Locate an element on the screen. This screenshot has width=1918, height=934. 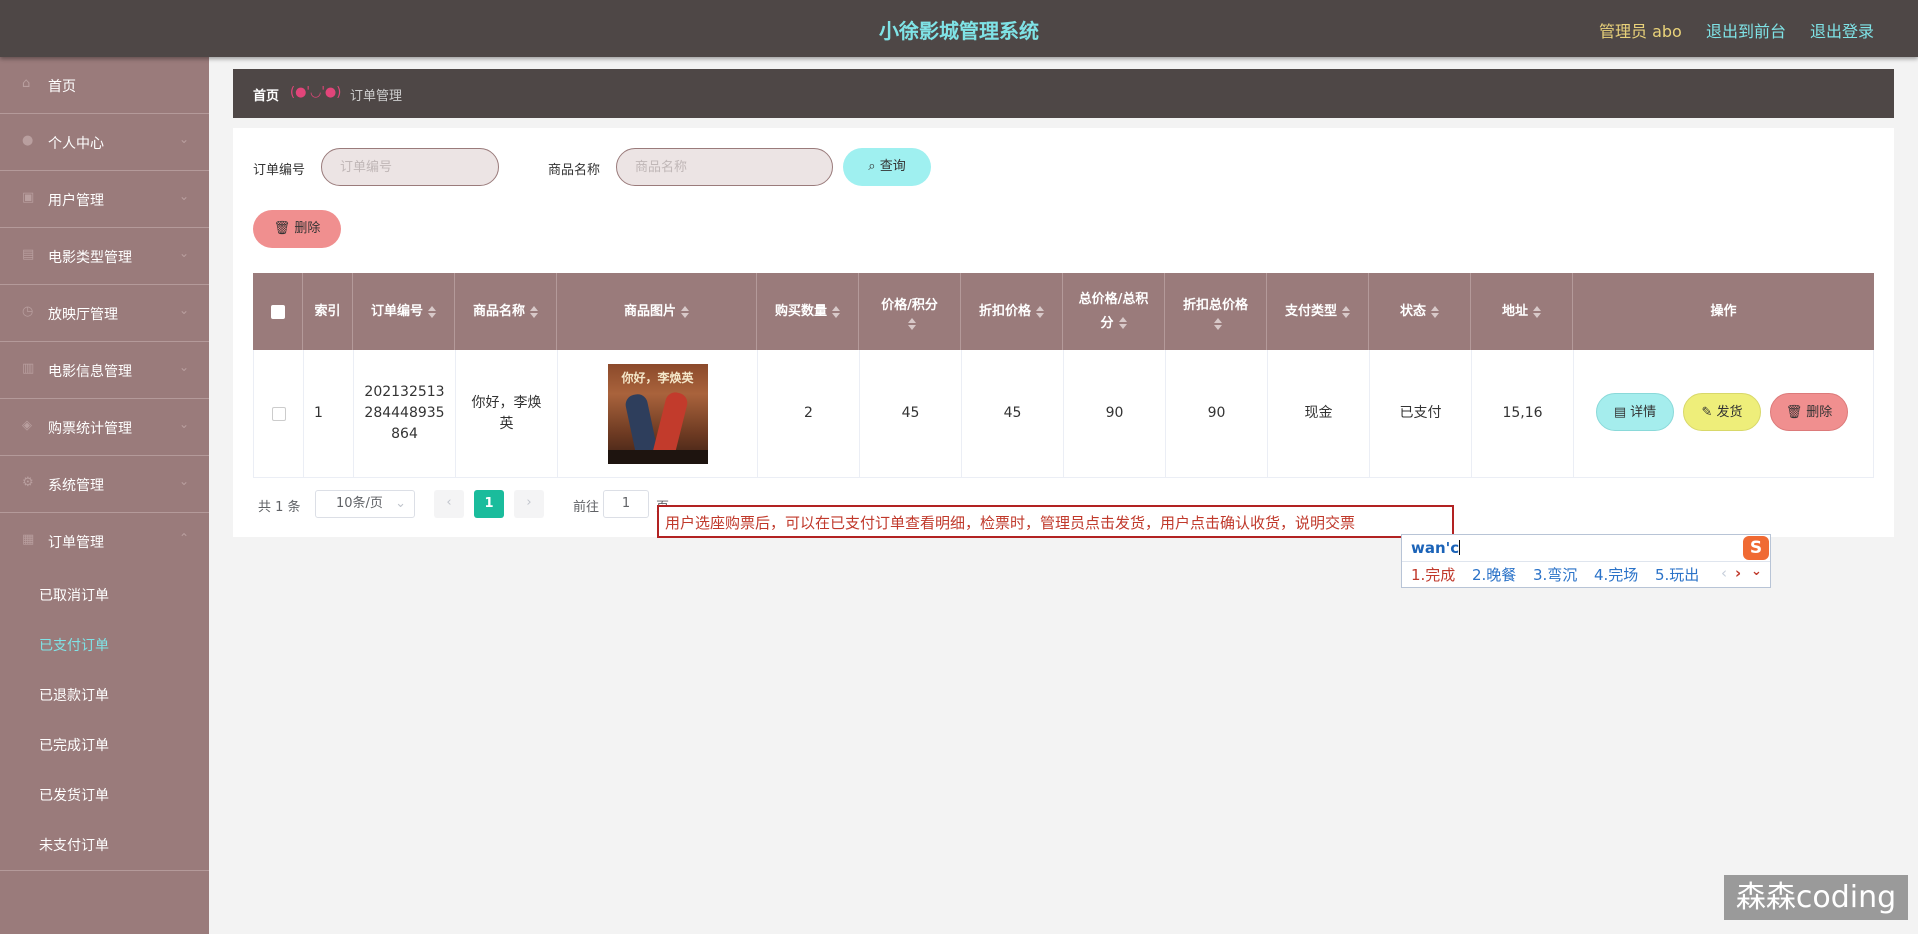
ime-prev-icon: ‹ is located at coordinates (1724, 573).